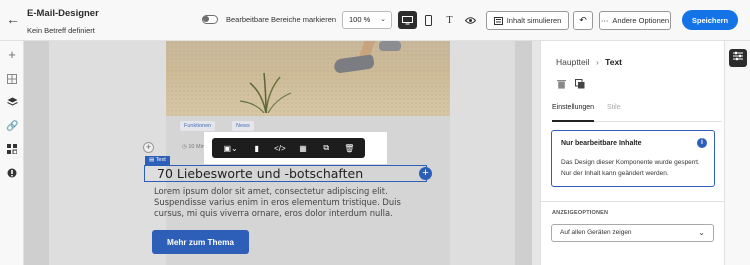  I want to click on preview-eye-icon, so click(470, 20).